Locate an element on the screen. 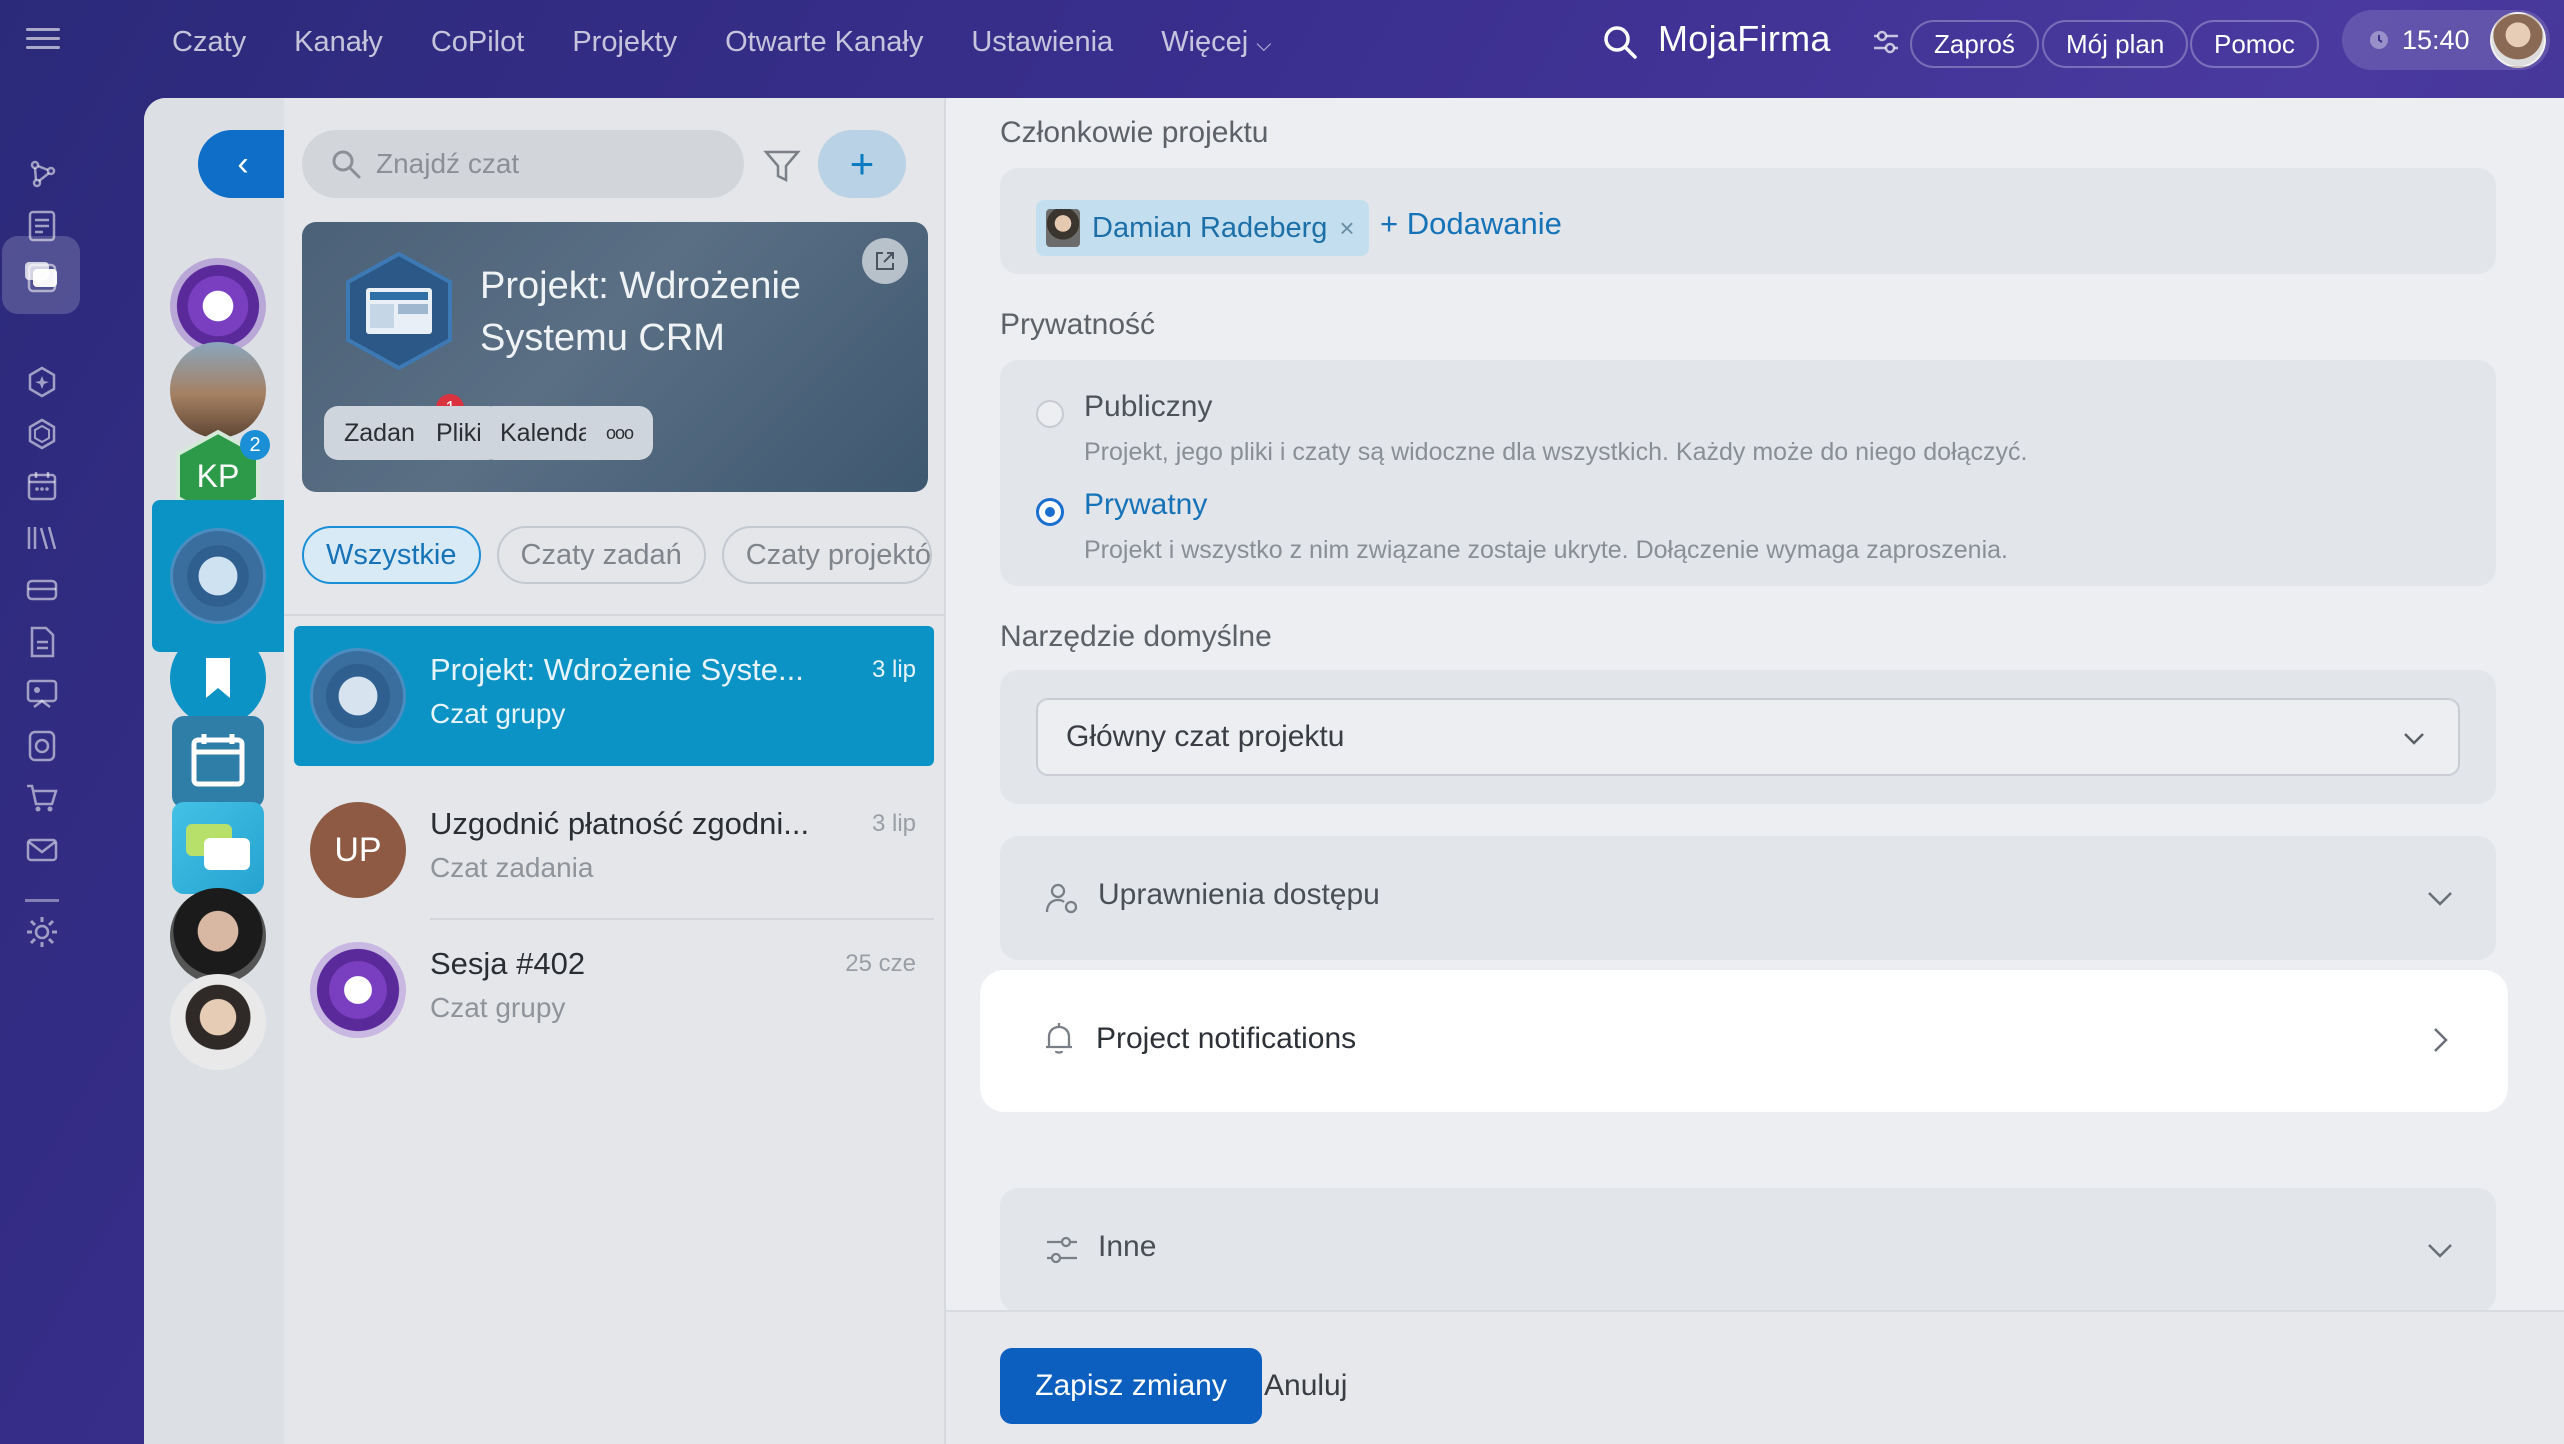  filter-task-chats: Czaty zadań is located at coordinates (601, 555).